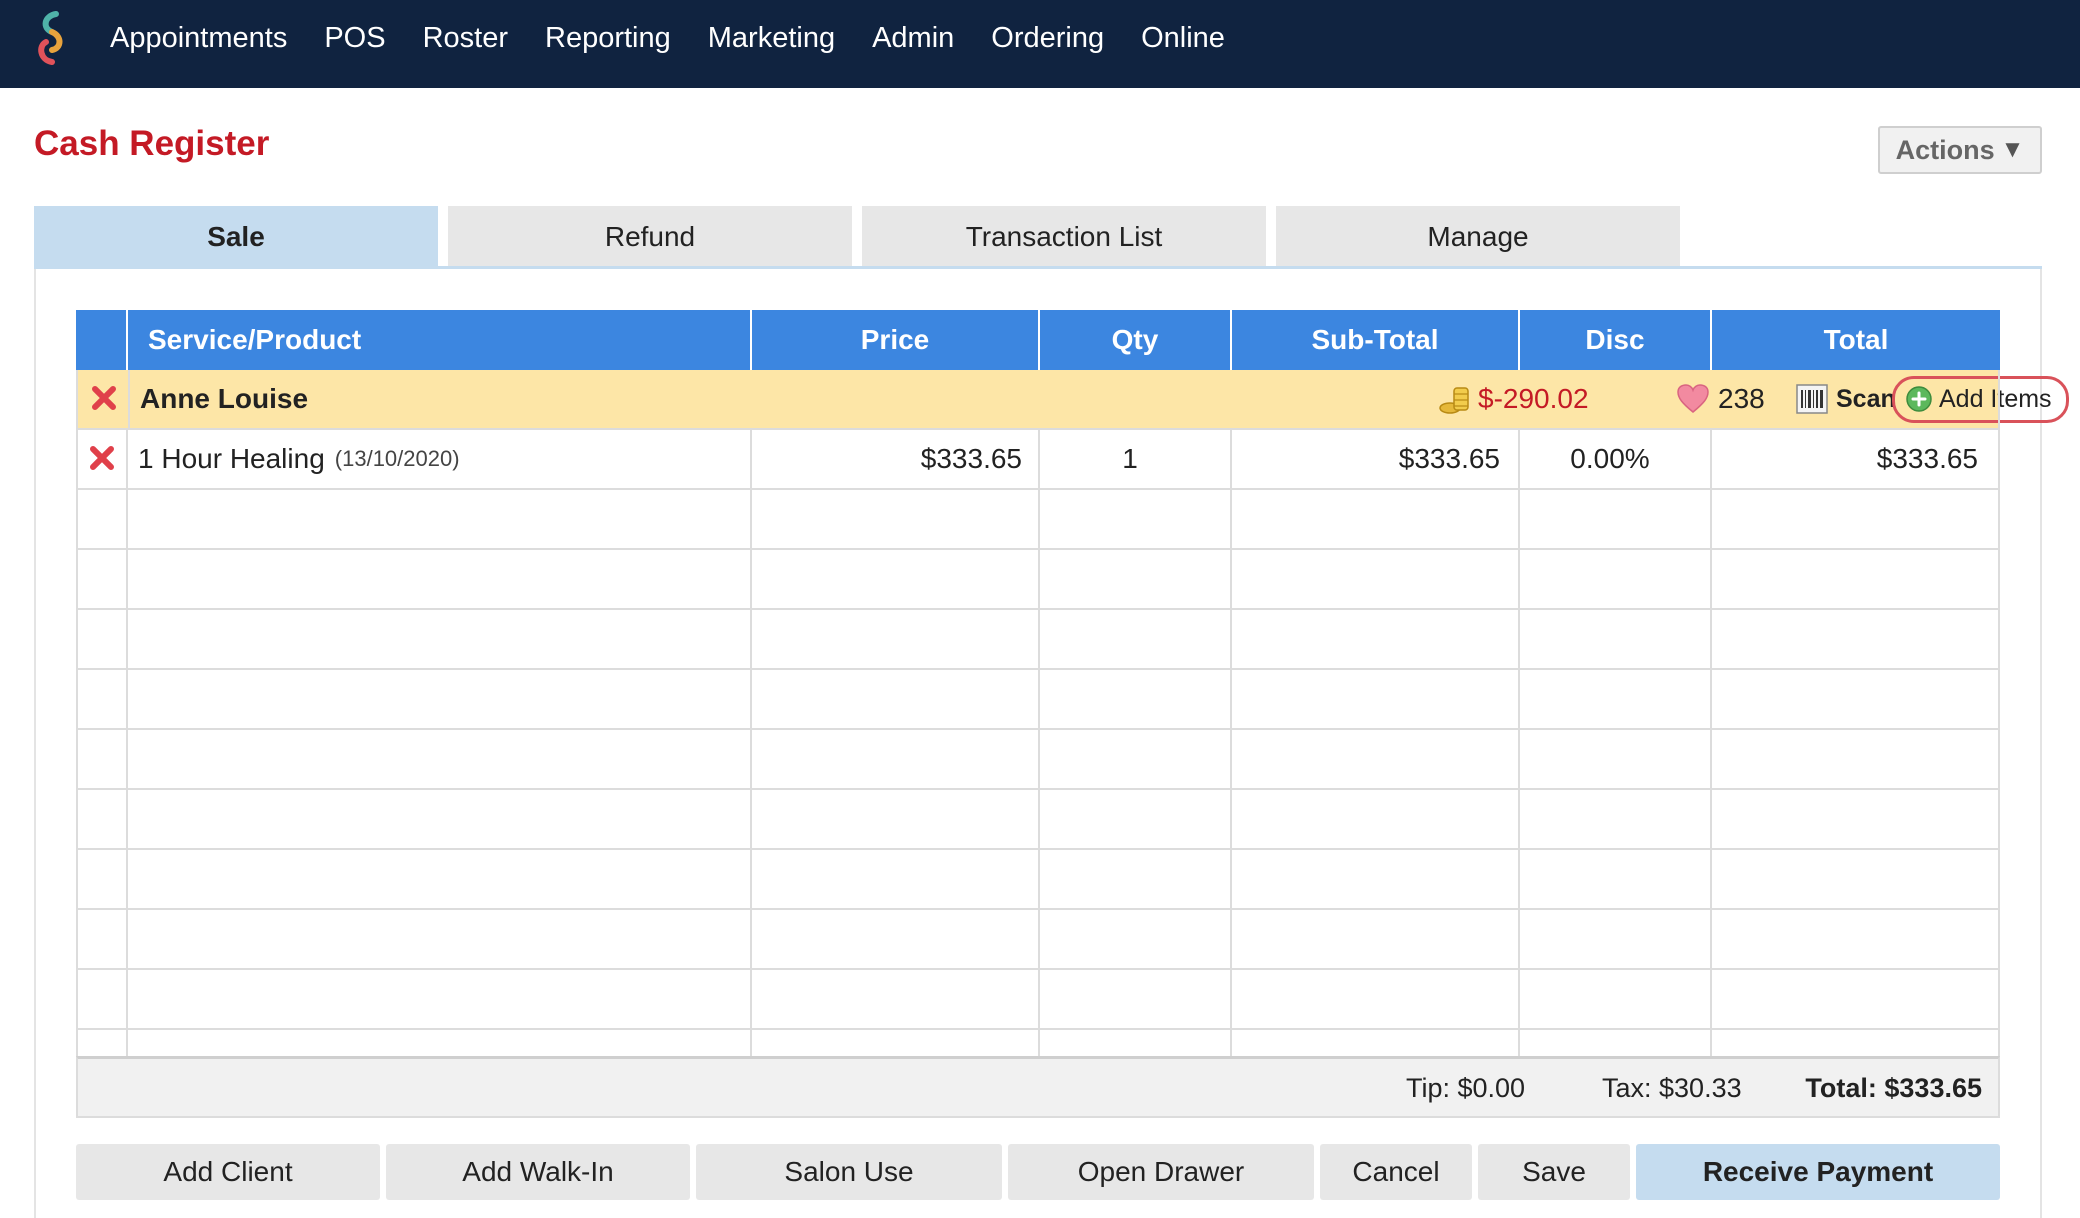  Describe the element at coordinates (1136, 340) in the screenshot. I see `header-qty: Qty` at that location.